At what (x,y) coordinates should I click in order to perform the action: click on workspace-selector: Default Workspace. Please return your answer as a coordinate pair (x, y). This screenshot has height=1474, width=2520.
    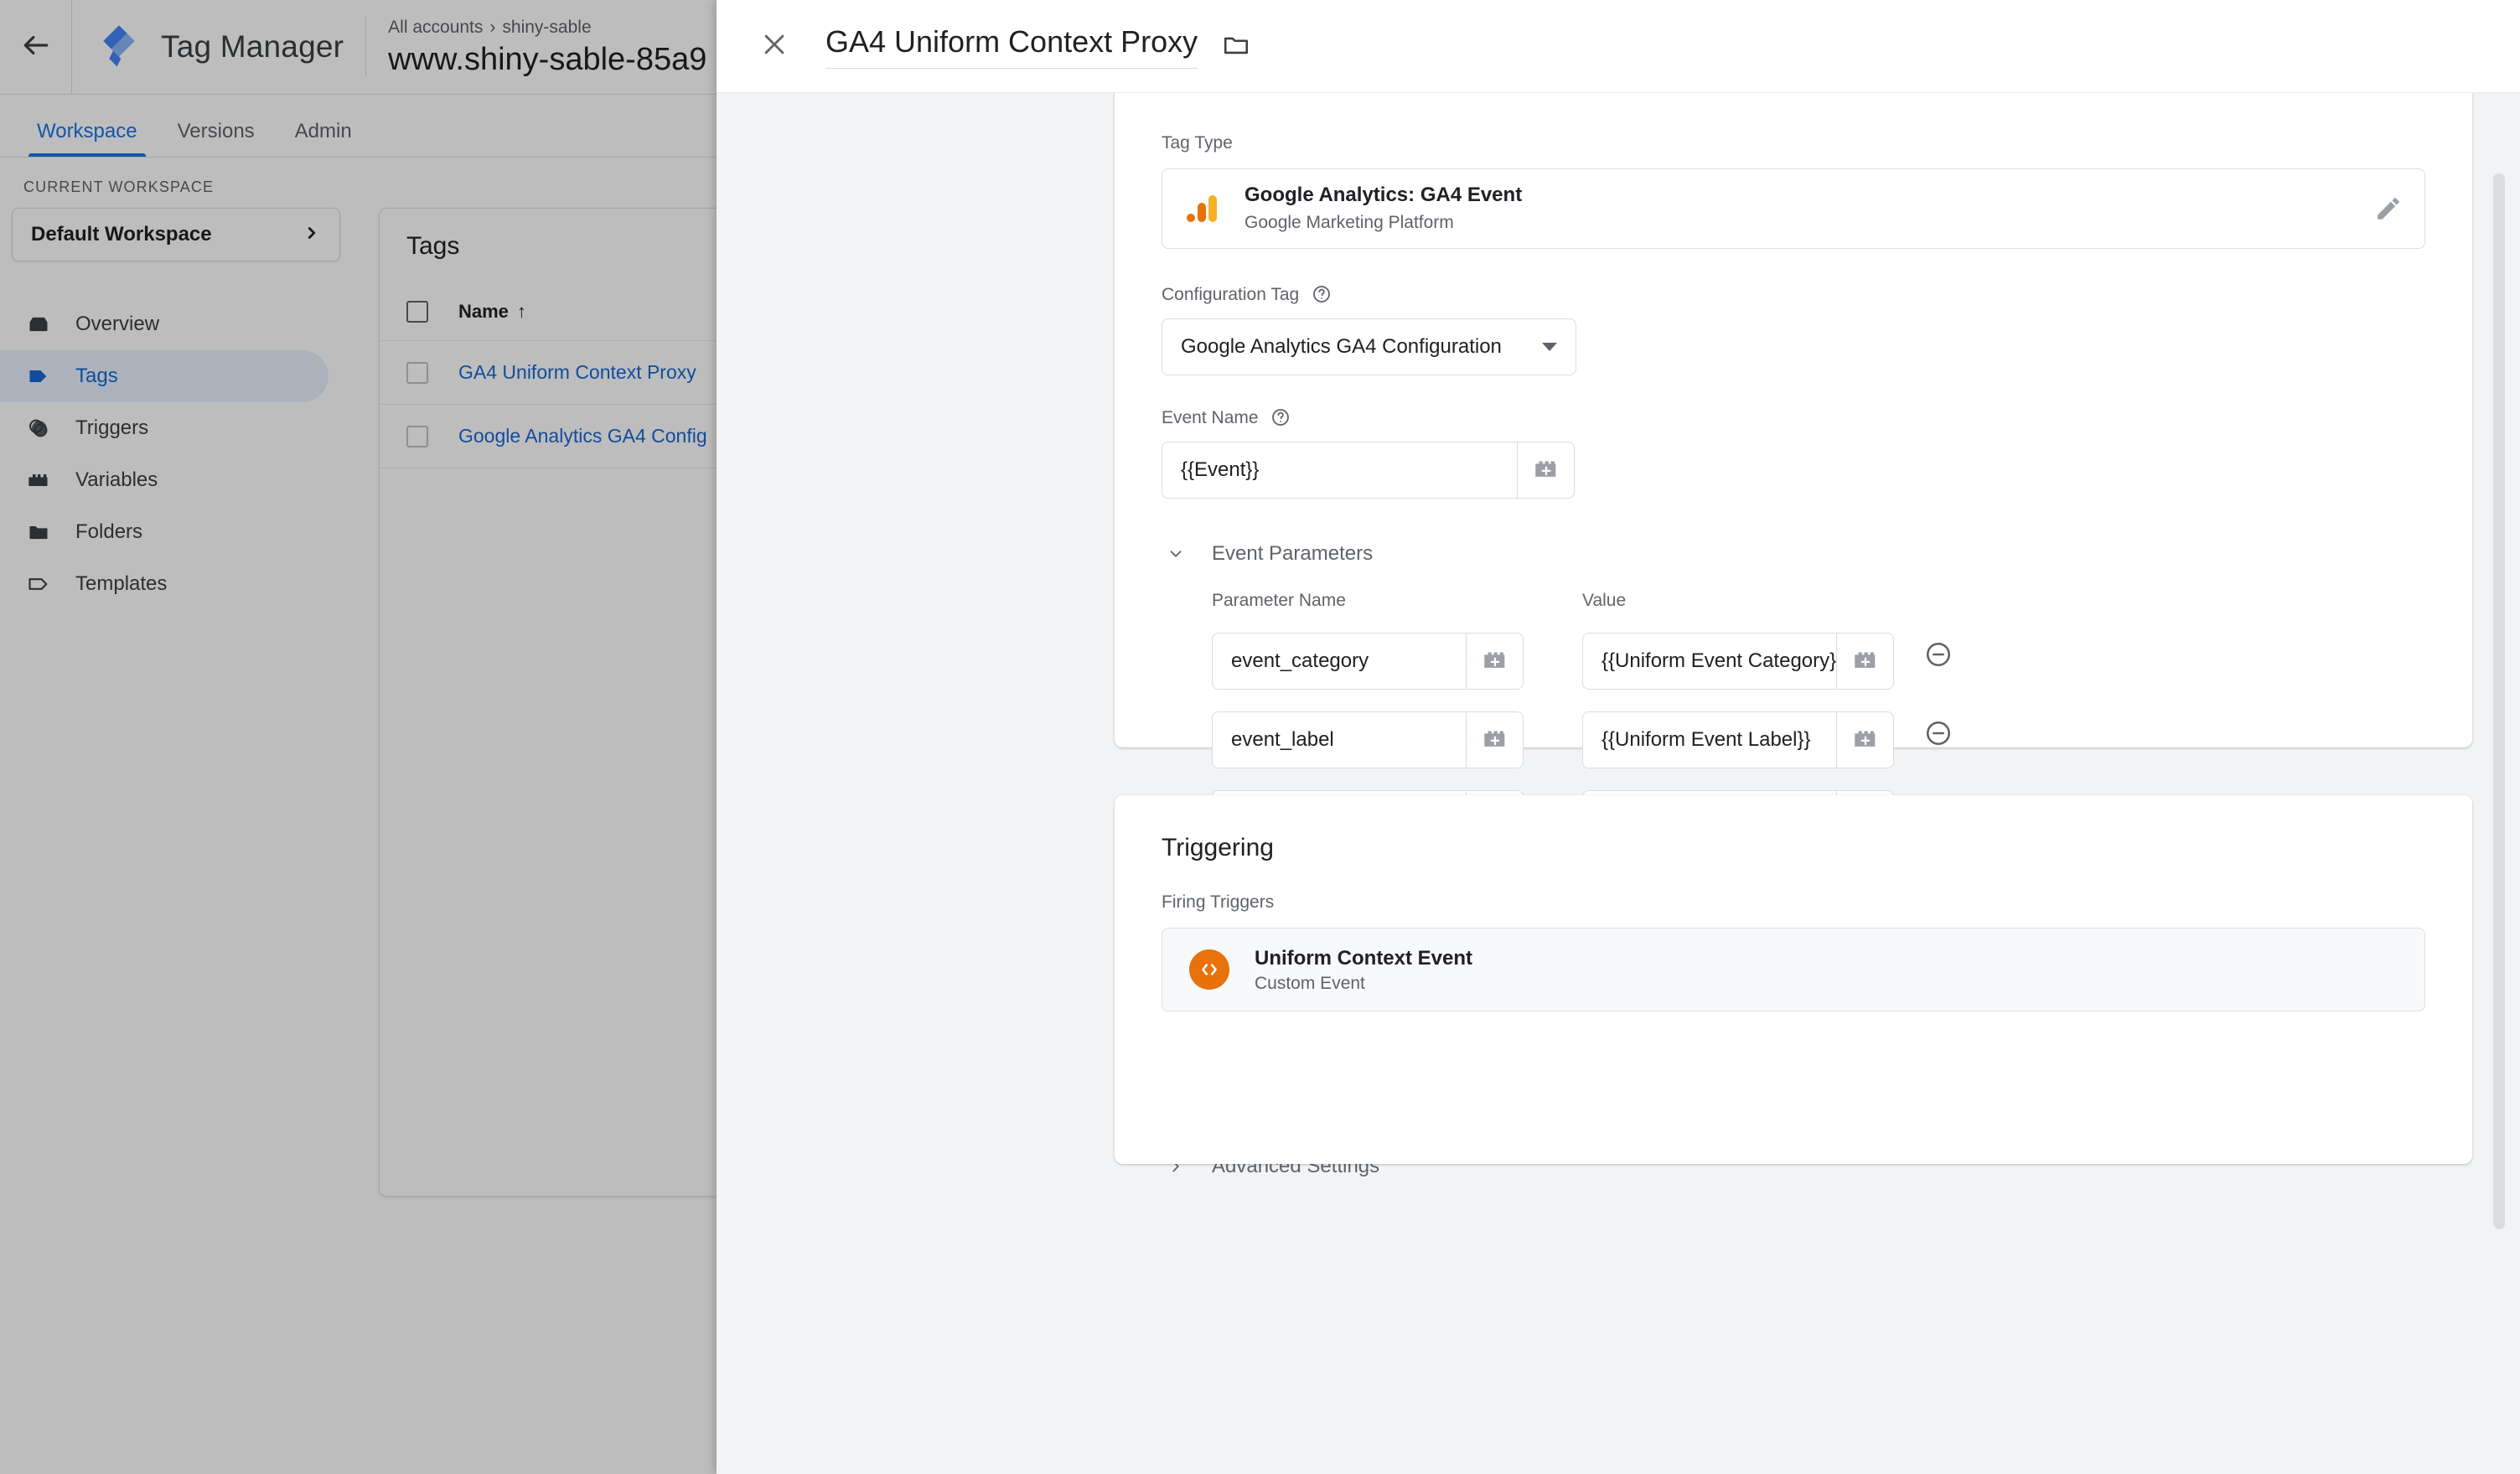
    Looking at the image, I should click on (176, 235).